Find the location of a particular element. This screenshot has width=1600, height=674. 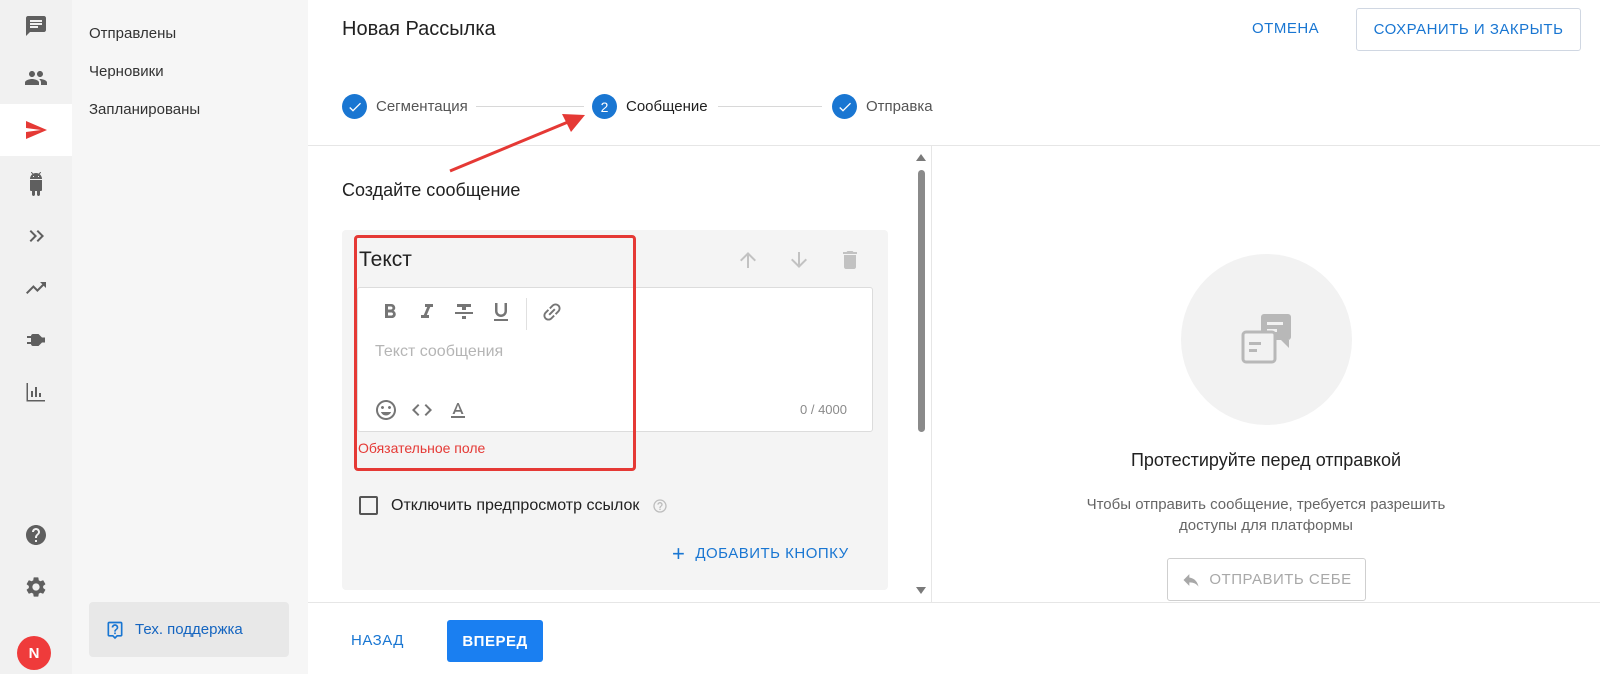

icon-rail: N is located at coordinates (36, 337).